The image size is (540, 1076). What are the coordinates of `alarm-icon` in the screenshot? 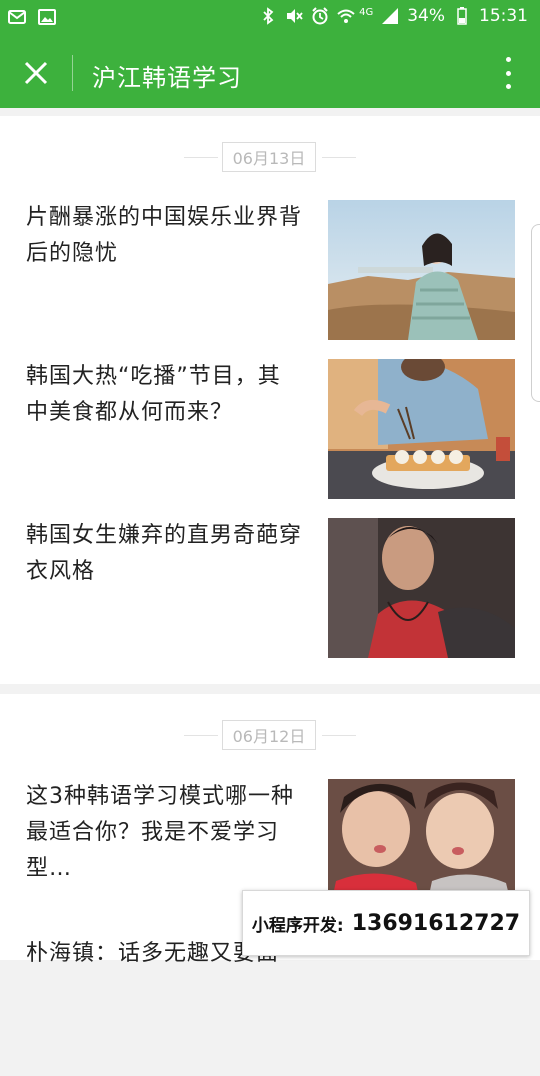 It's located at (320, 16).